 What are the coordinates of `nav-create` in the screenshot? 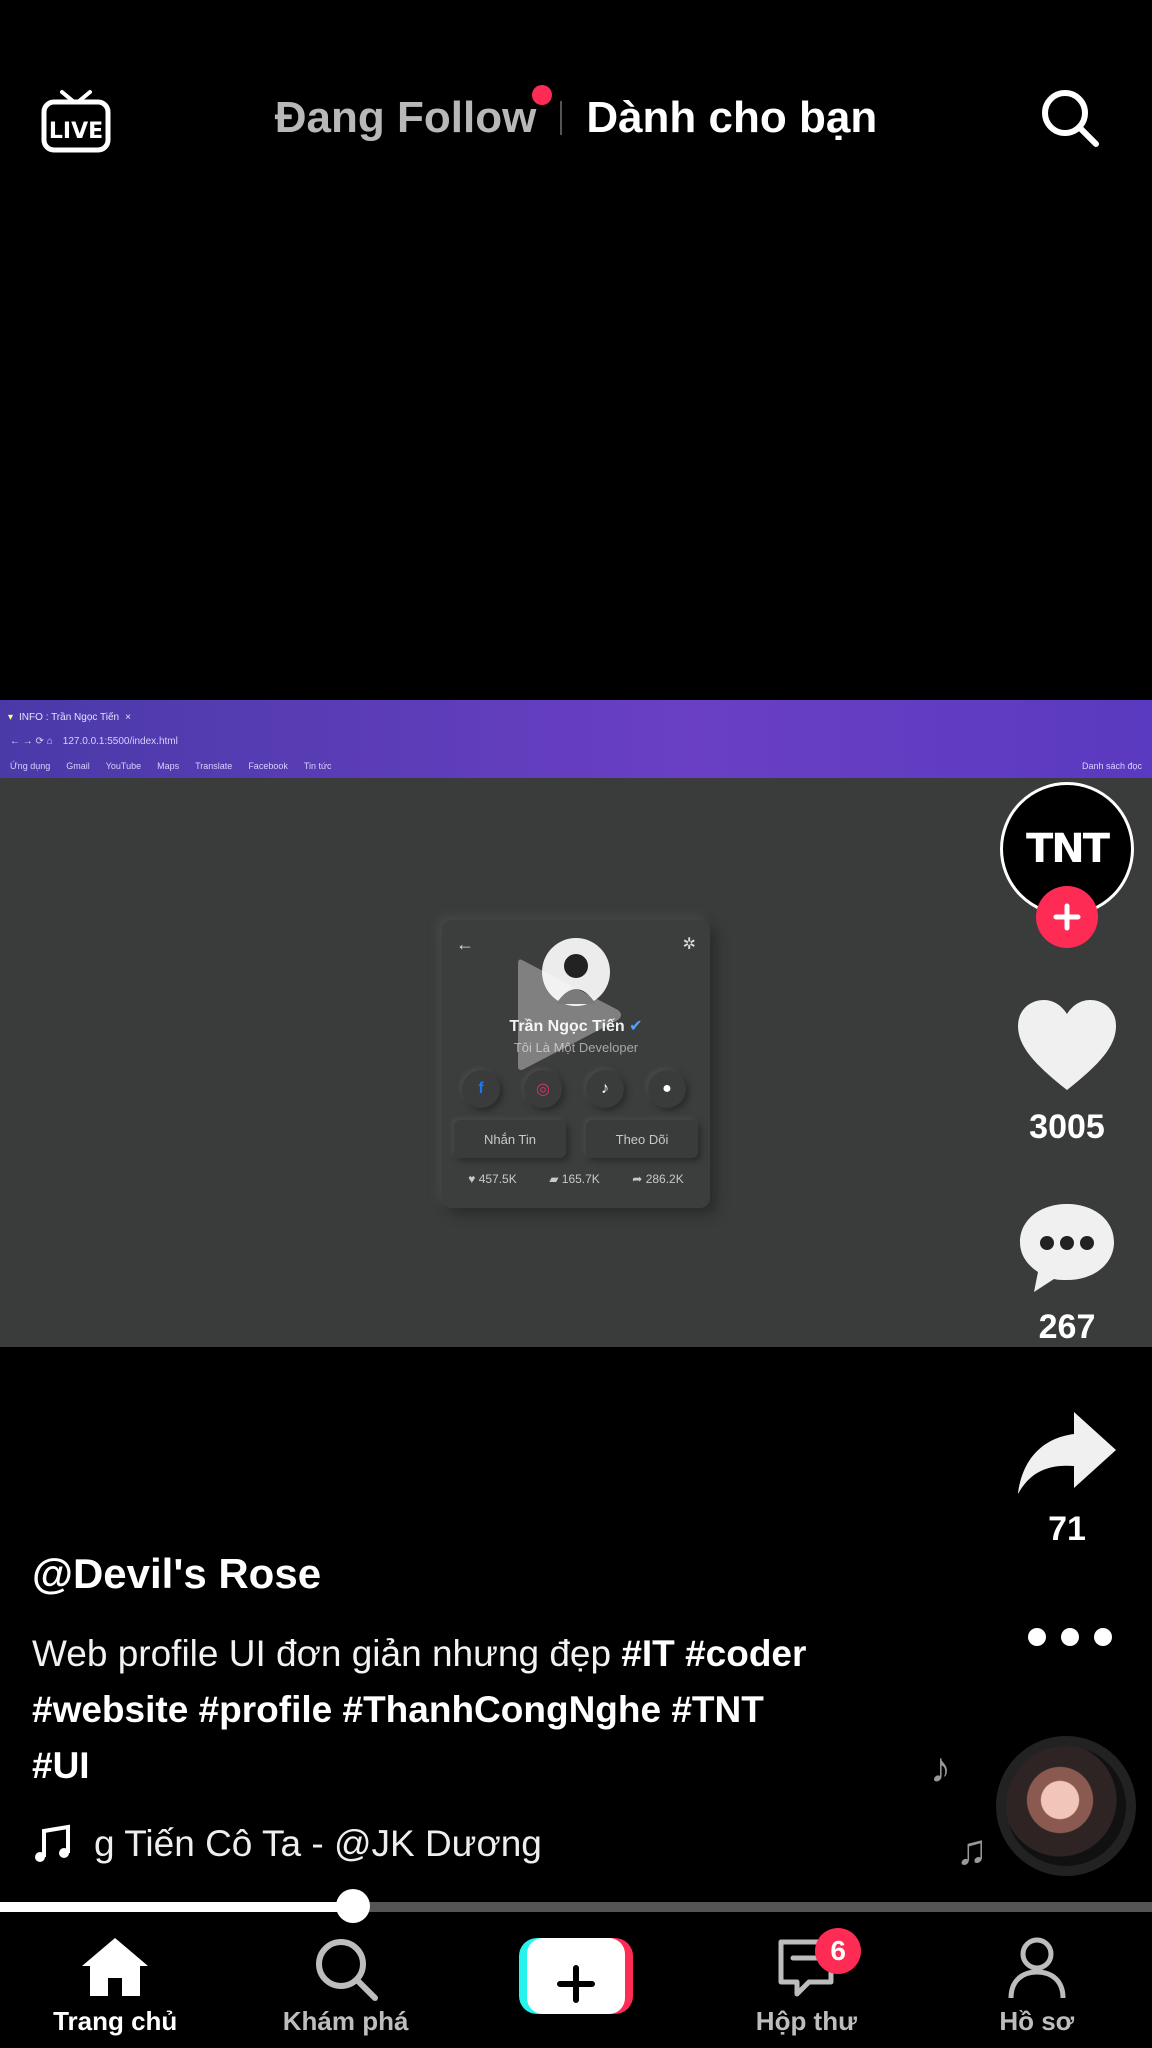 It's located at (576, 1984).